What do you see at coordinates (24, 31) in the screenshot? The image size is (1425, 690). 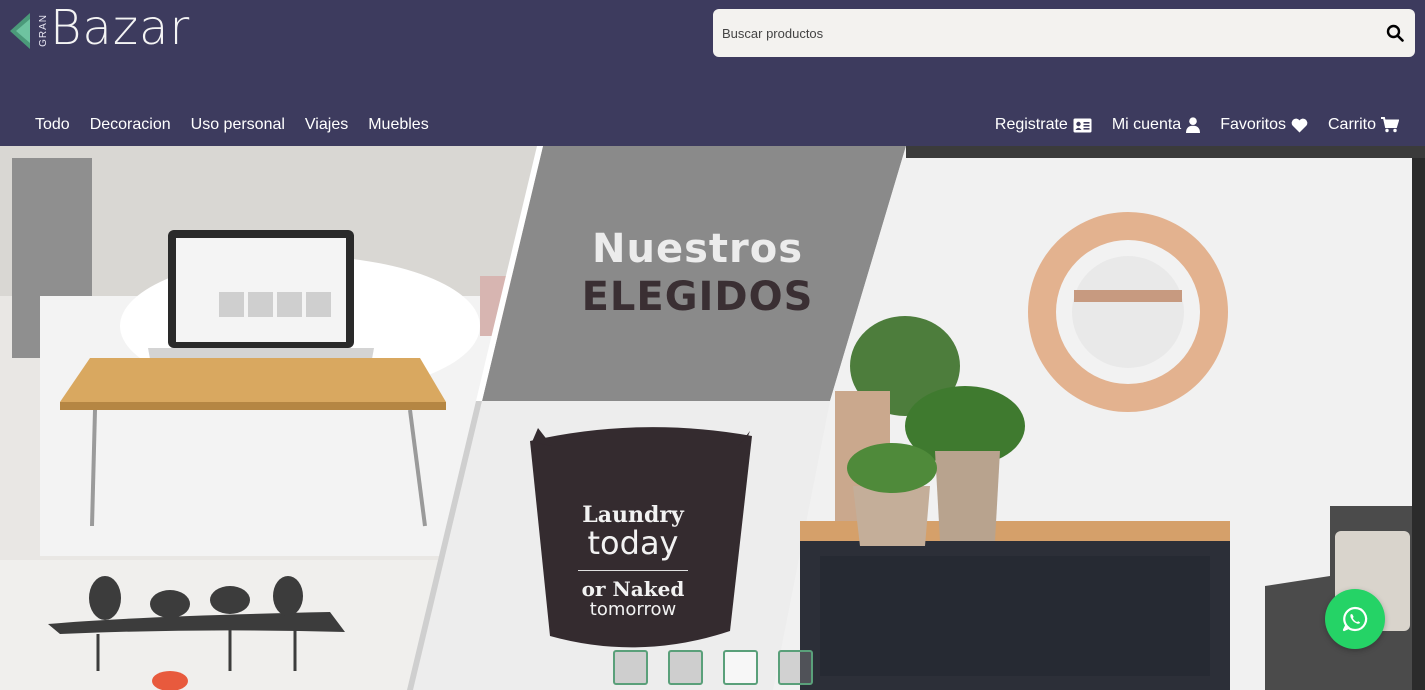 I see `logo-mark-icon` at bounding box center [24, 31].